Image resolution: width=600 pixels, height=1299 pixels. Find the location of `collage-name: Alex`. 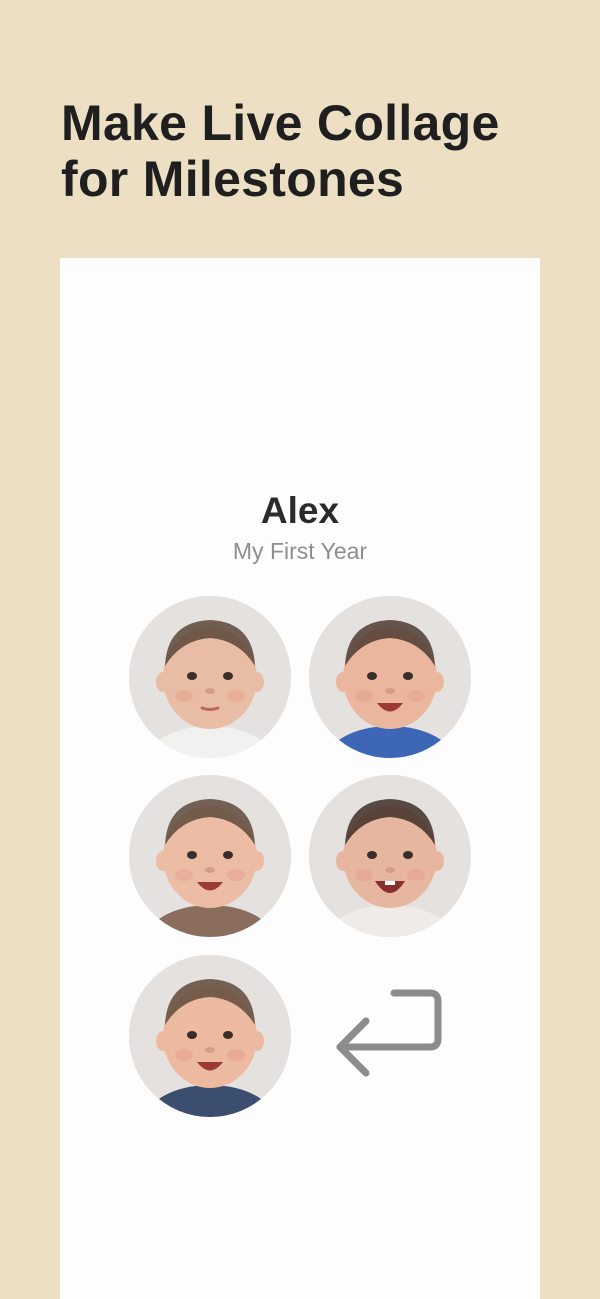

collage-name: Alex is located at coordinates (300, 510).